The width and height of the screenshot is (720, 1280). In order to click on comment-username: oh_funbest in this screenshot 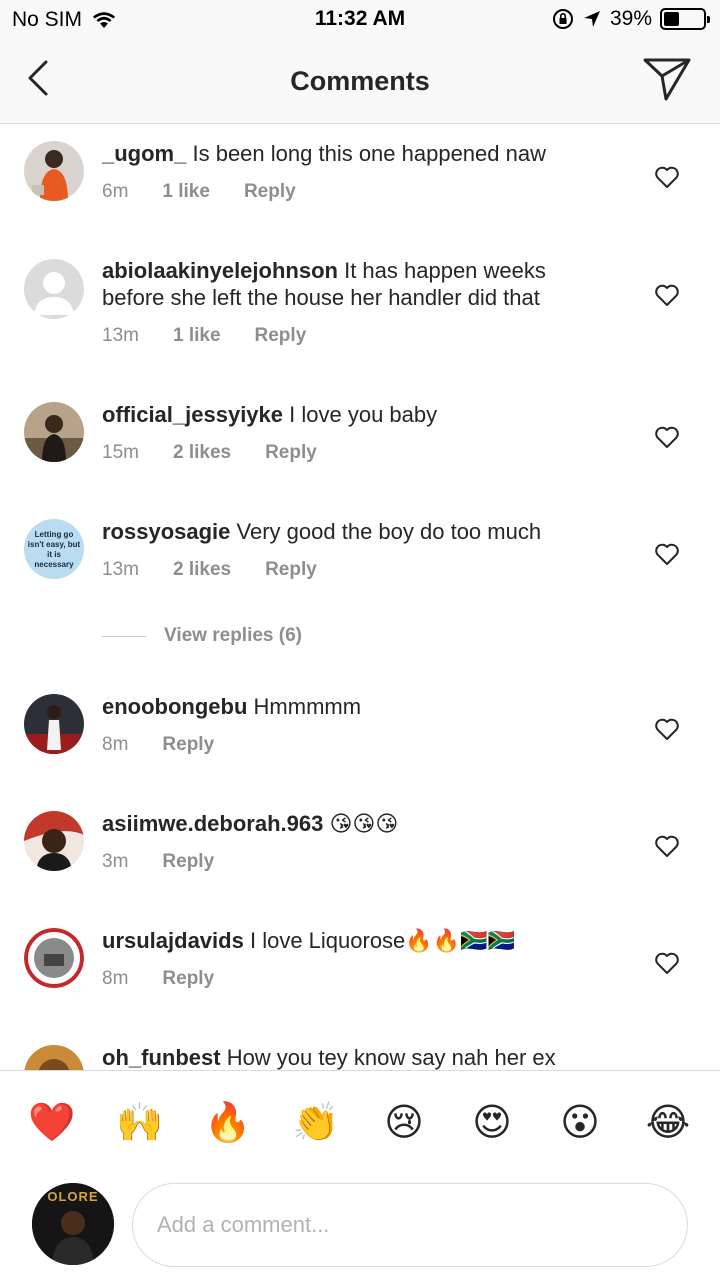, I will do `click(161, 1057)`.